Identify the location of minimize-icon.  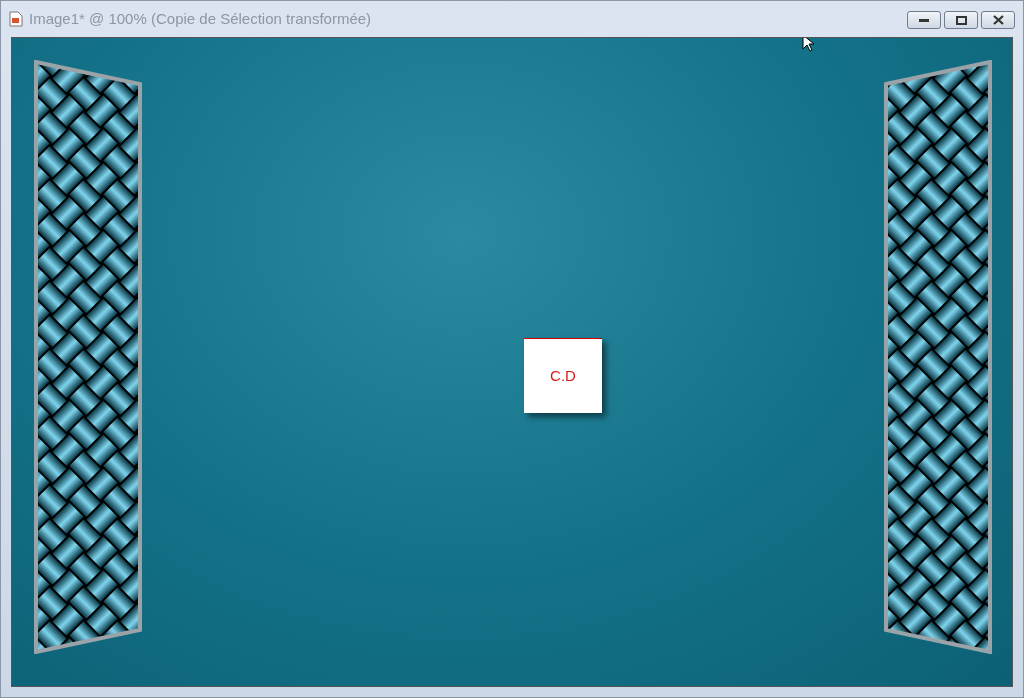
(924, 20).